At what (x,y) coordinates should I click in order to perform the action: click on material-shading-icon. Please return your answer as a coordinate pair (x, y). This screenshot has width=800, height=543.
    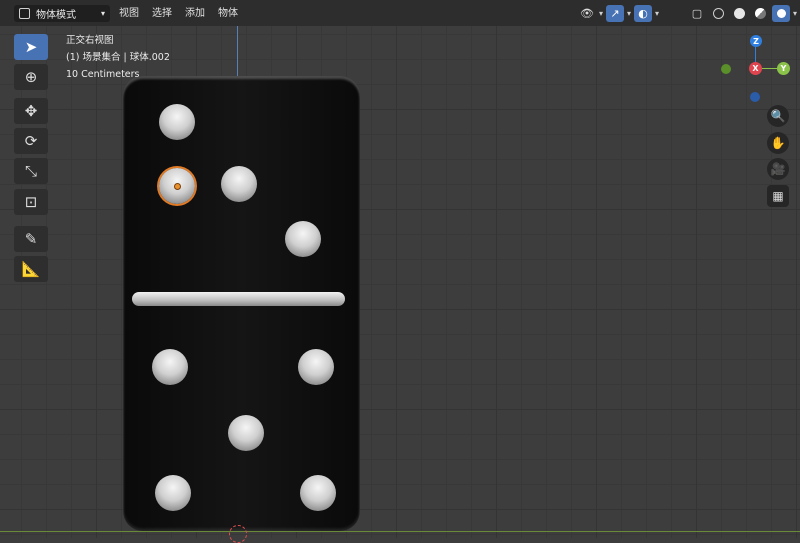
    Looking at the image, I should click on (760, 13).